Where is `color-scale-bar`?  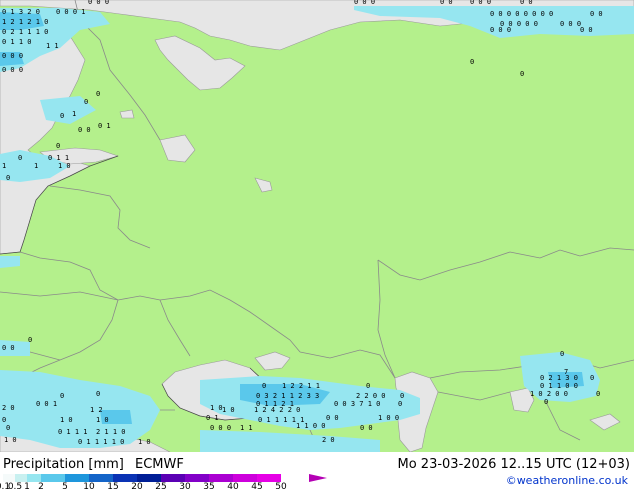
color-scale-bar is located at coordinates (142, 478).